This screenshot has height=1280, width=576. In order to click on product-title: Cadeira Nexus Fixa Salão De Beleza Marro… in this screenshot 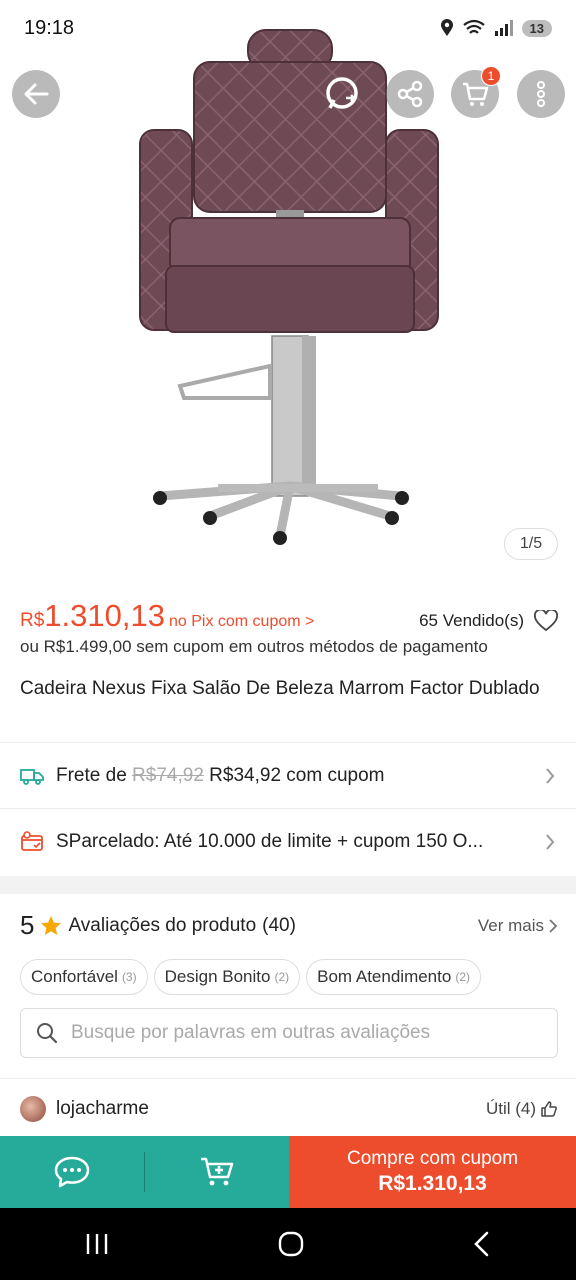, I will do `click(280, 688)`.